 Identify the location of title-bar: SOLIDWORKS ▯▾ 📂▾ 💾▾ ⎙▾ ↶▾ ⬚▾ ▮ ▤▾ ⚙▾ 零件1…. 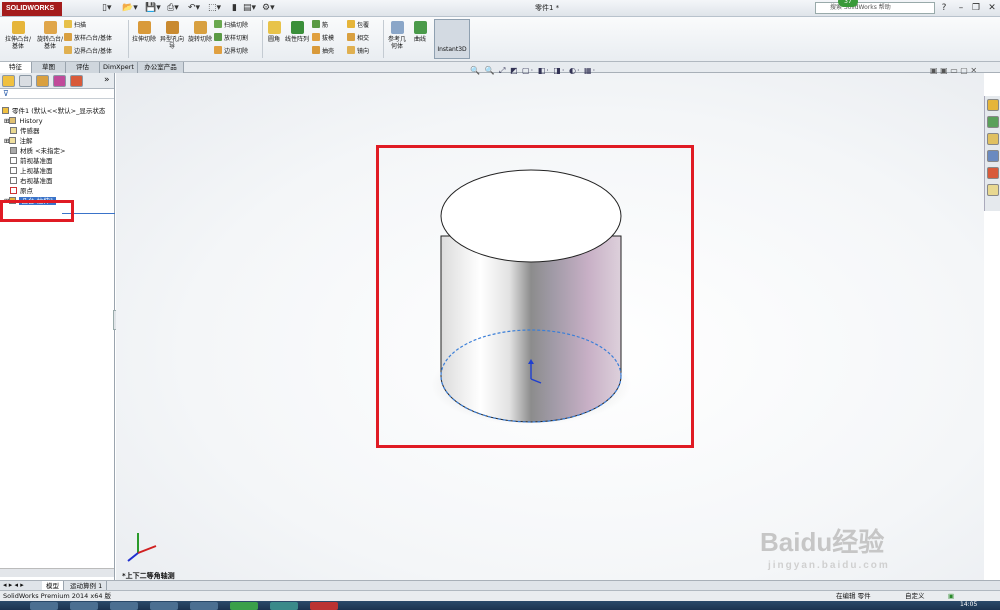
(500, 8).